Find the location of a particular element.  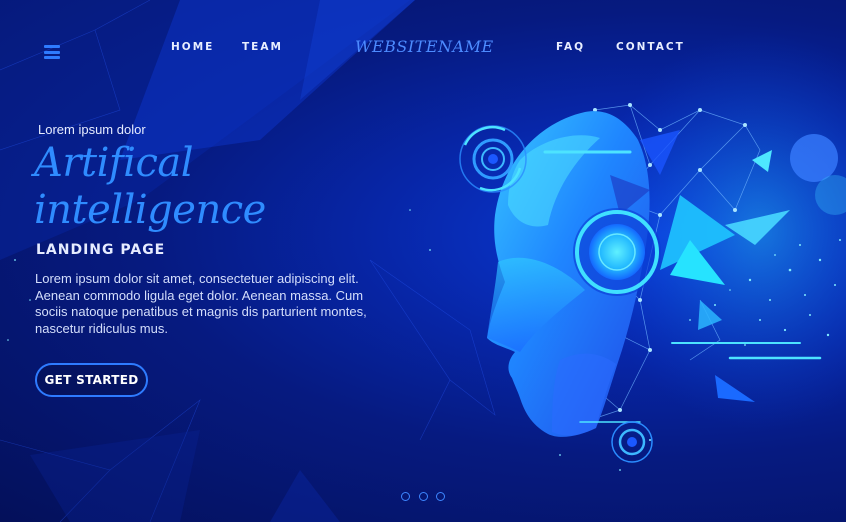

nav-link-team: TEAM is located at coordinates (262, 47).